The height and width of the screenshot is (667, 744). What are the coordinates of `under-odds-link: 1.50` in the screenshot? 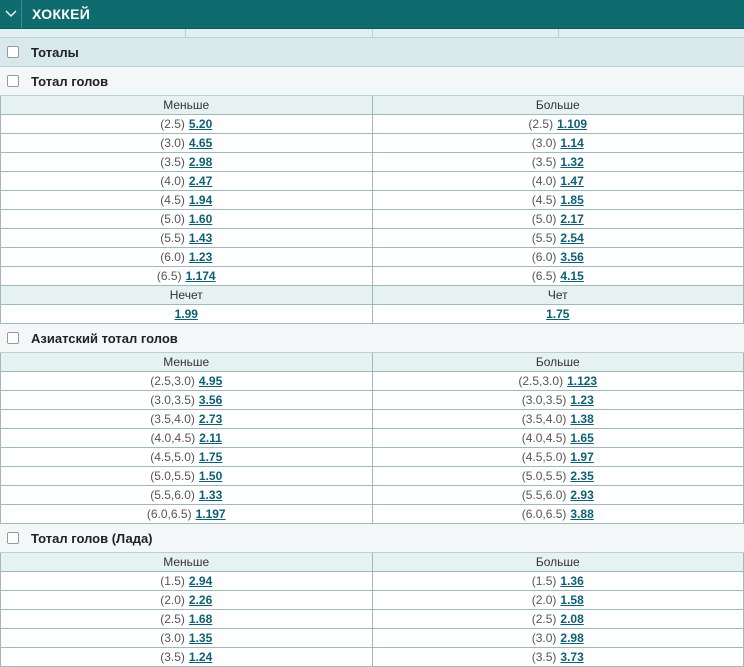 It's located at (210, 476).